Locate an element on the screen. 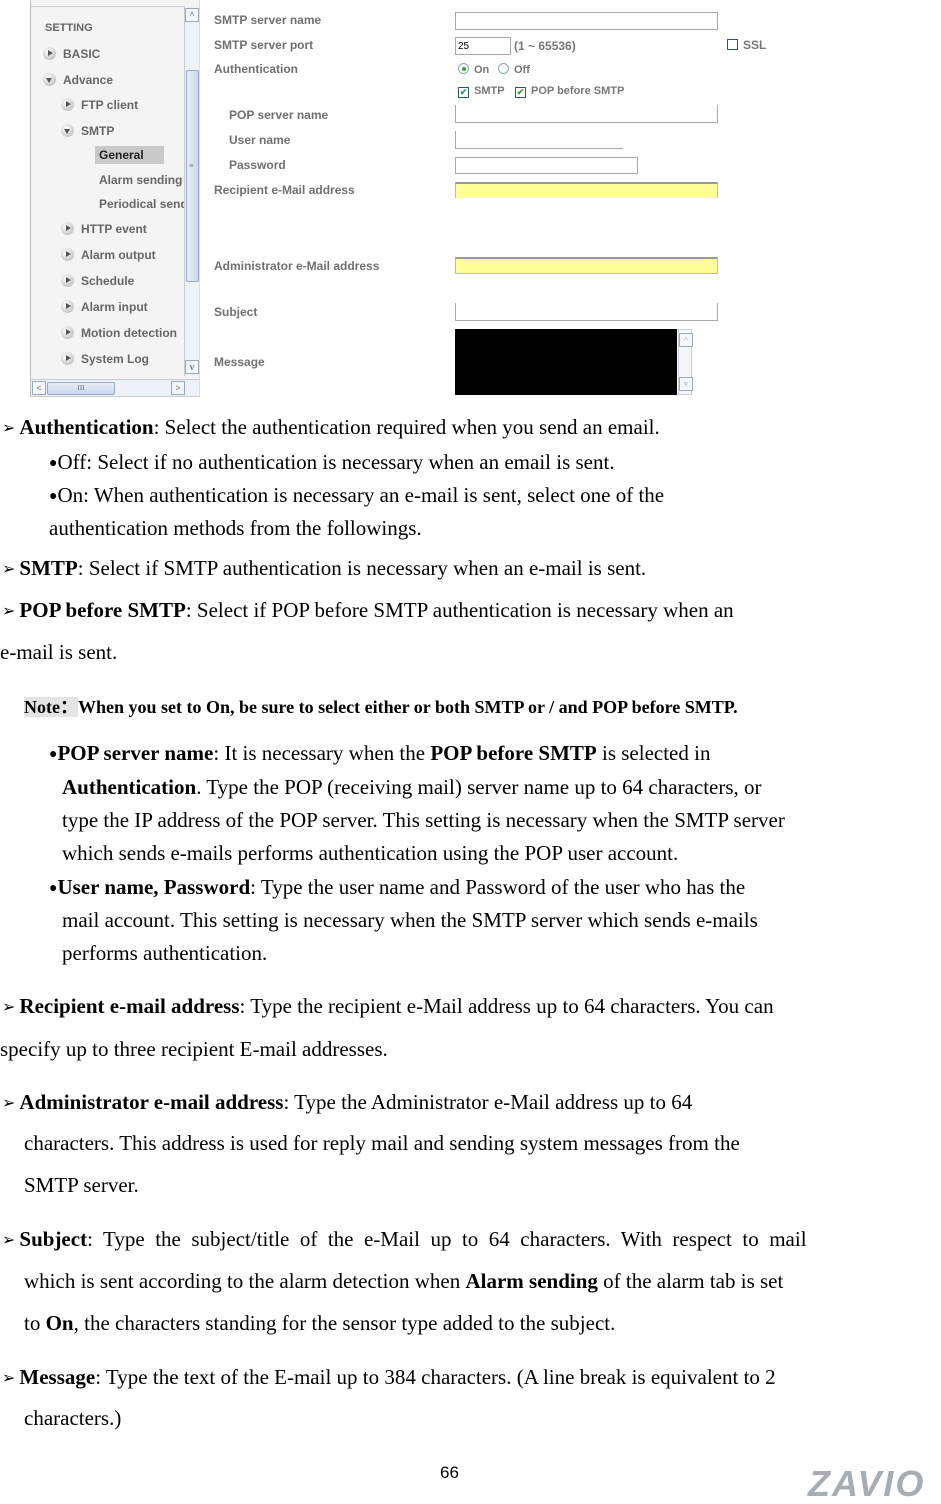 The width and height of the screenshot is (941, 1504). sidebar-item-label: SMTP is located at coordinates (98, 131).